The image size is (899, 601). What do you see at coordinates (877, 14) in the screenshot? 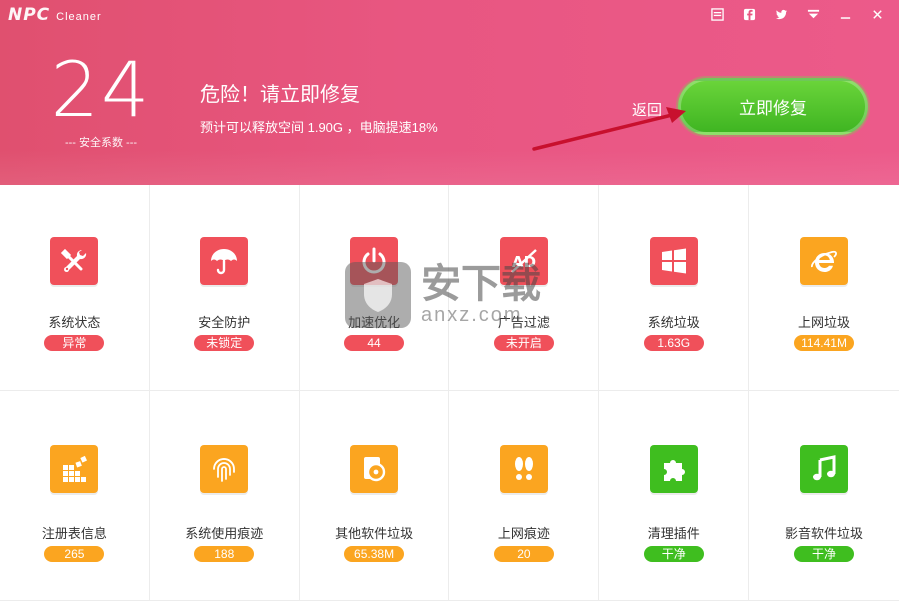
I see `close-icon` at bounding box center [877, 14].